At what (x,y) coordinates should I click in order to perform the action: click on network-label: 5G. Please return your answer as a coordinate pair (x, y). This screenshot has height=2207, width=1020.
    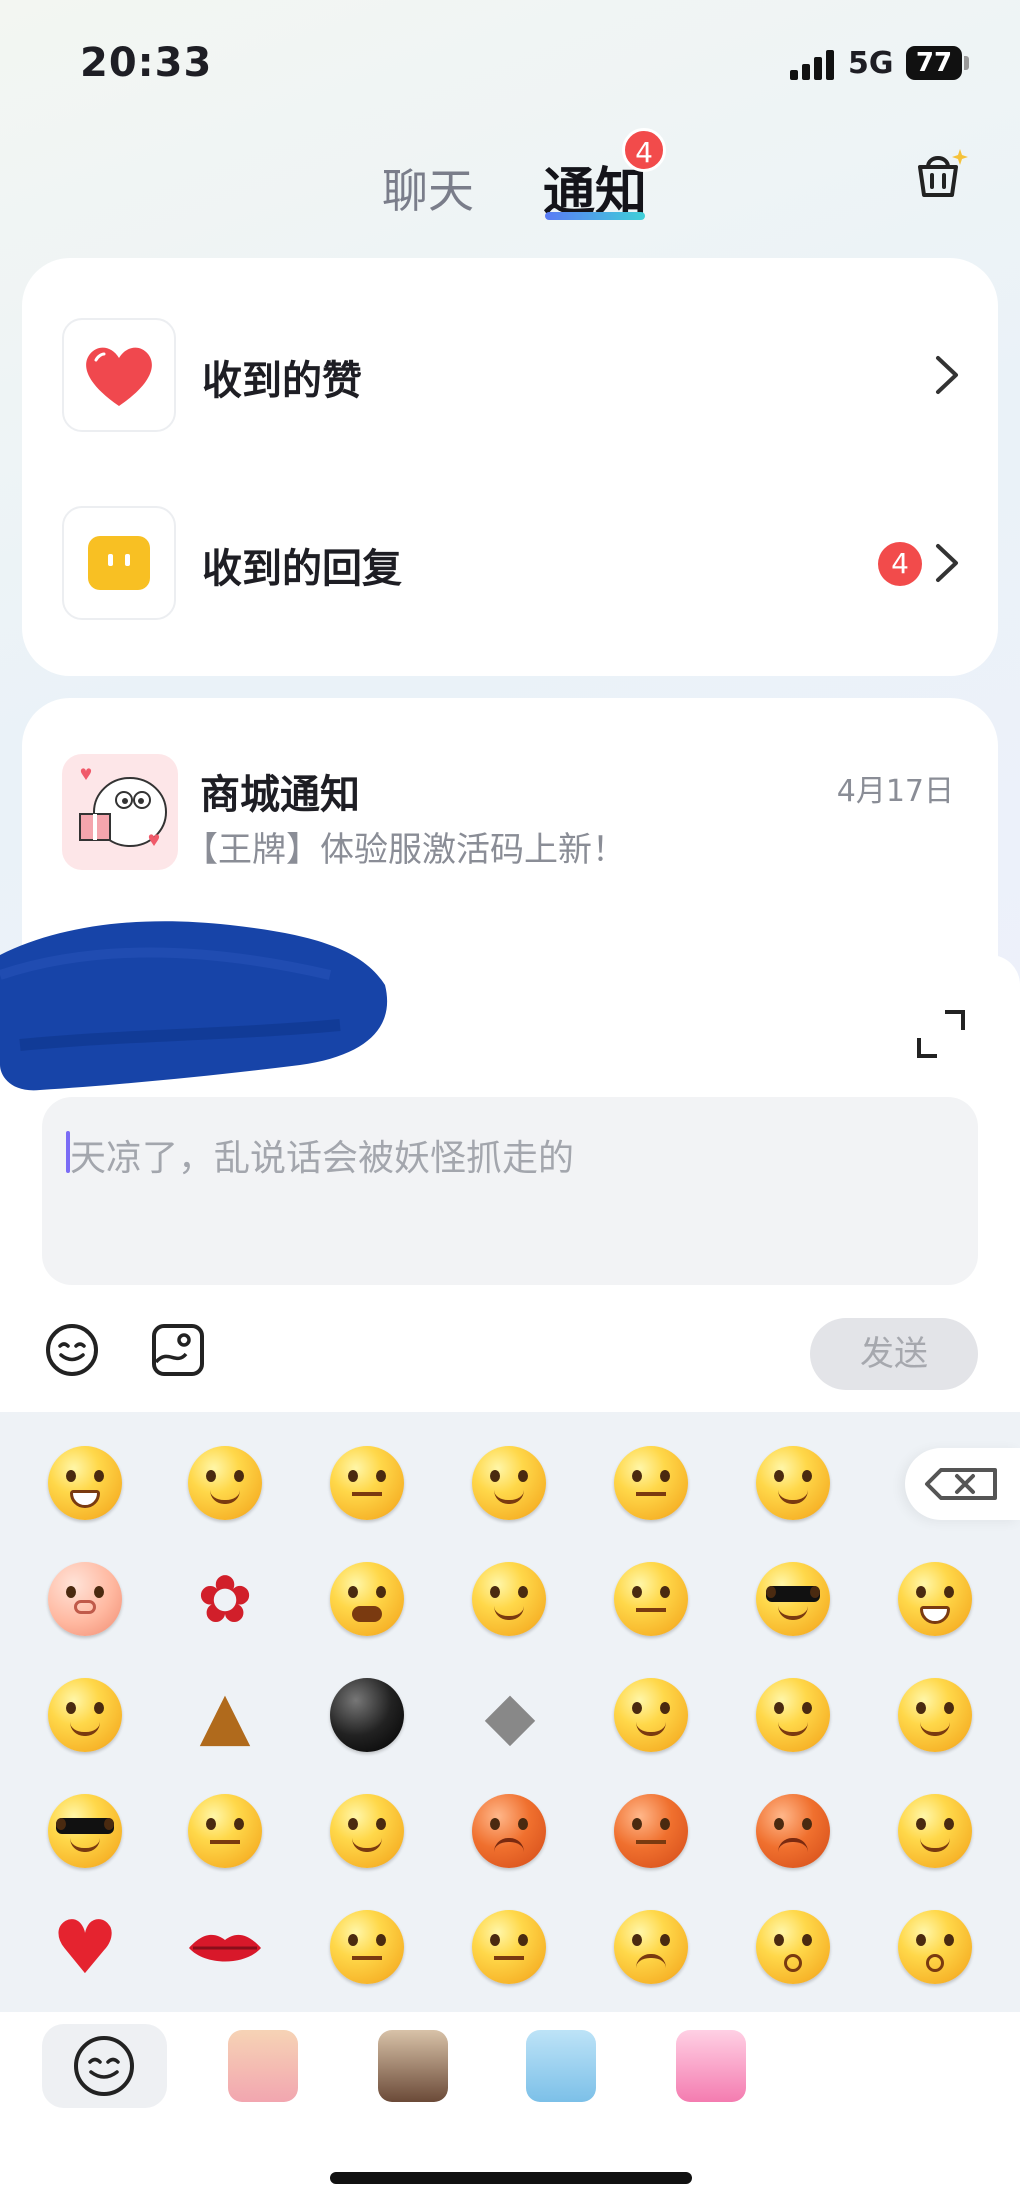
    Looking at the image, I should click on (871, 63).